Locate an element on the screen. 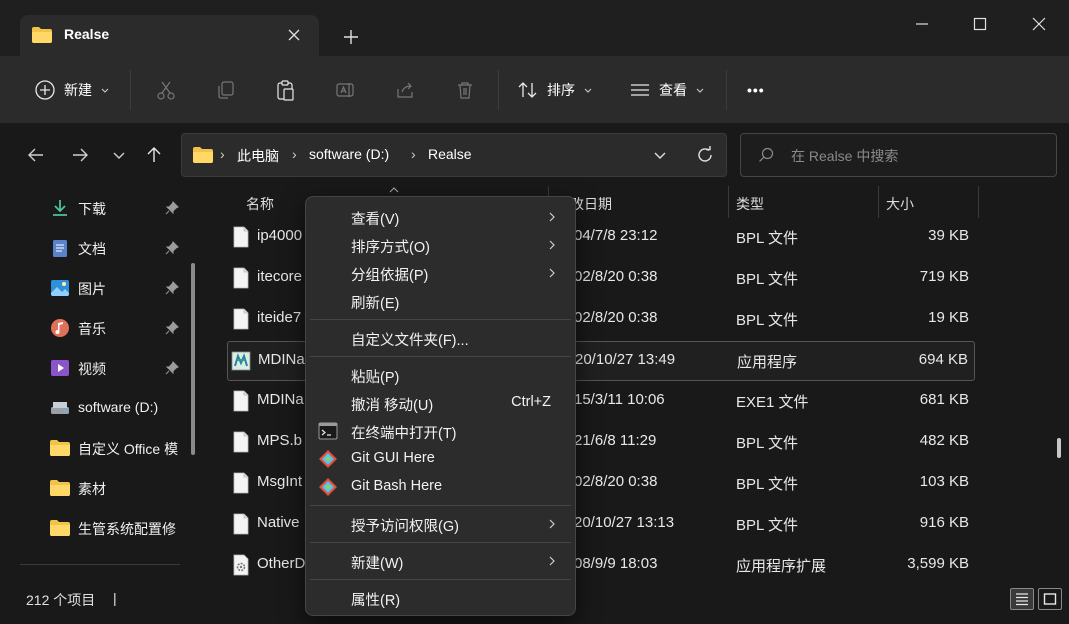 The height and width of the screenshot is (624, 1069). sidebar-item-office-templates: 自定义 Office 模 is located at coordinates (100, 448).